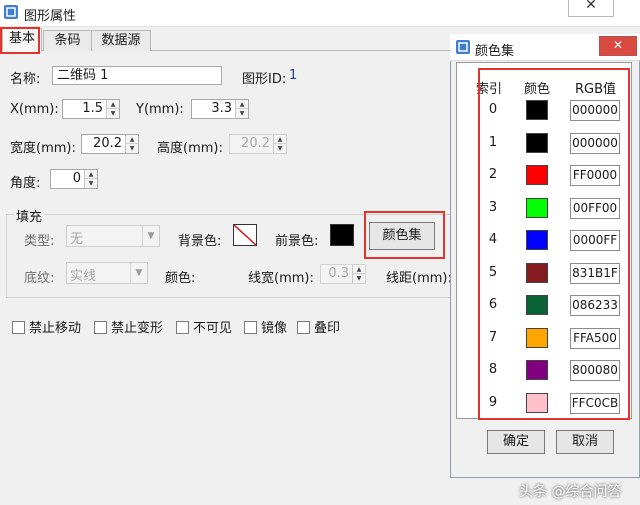 This screenshot has width=640, height=505. I want to click on pattern-value: 实线, so click(83, 276).